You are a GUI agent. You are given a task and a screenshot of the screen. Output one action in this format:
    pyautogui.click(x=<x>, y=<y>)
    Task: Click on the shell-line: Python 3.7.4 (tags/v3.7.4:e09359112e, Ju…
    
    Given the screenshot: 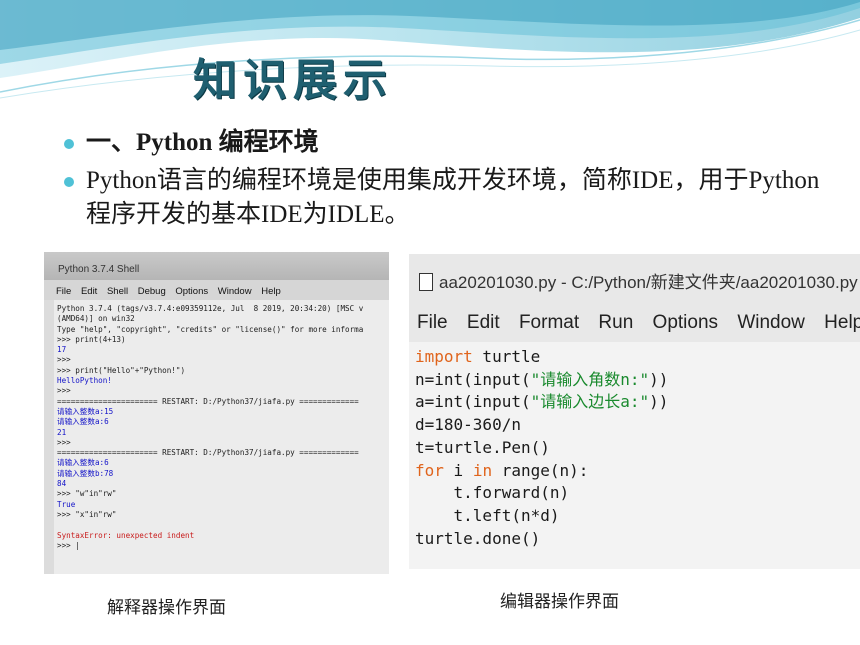 What is the action you would take?
    pyautogui.click(x=210, y=308)
    